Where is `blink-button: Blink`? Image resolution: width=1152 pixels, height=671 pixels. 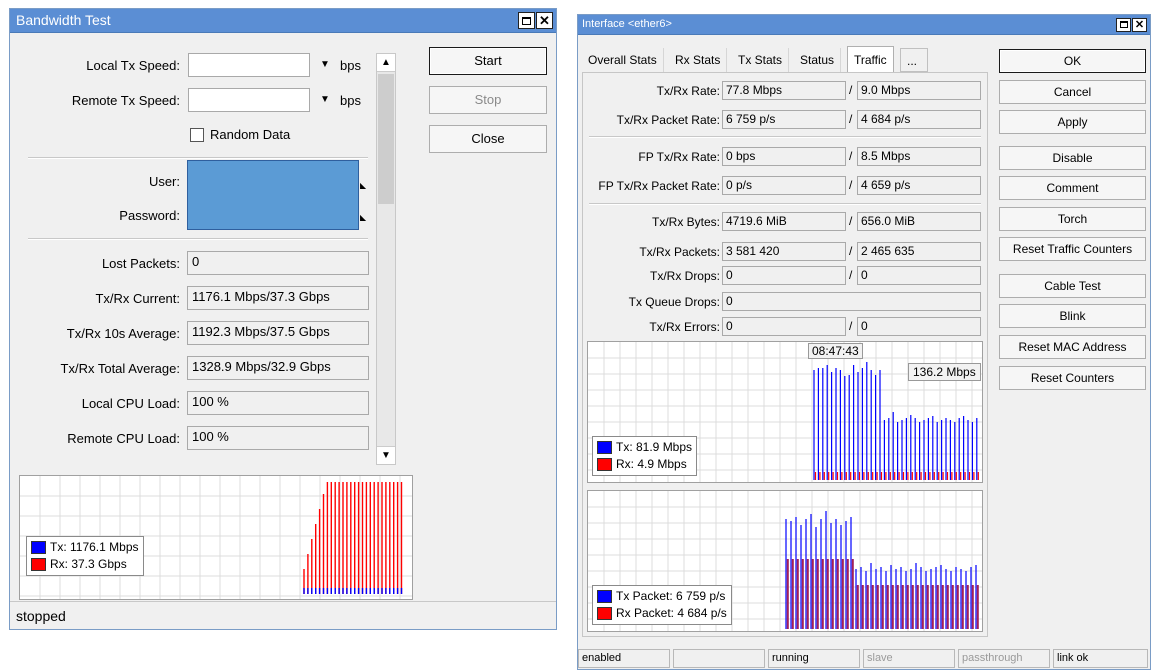
blink-button: Blink is located at coordinates (1072, 316).